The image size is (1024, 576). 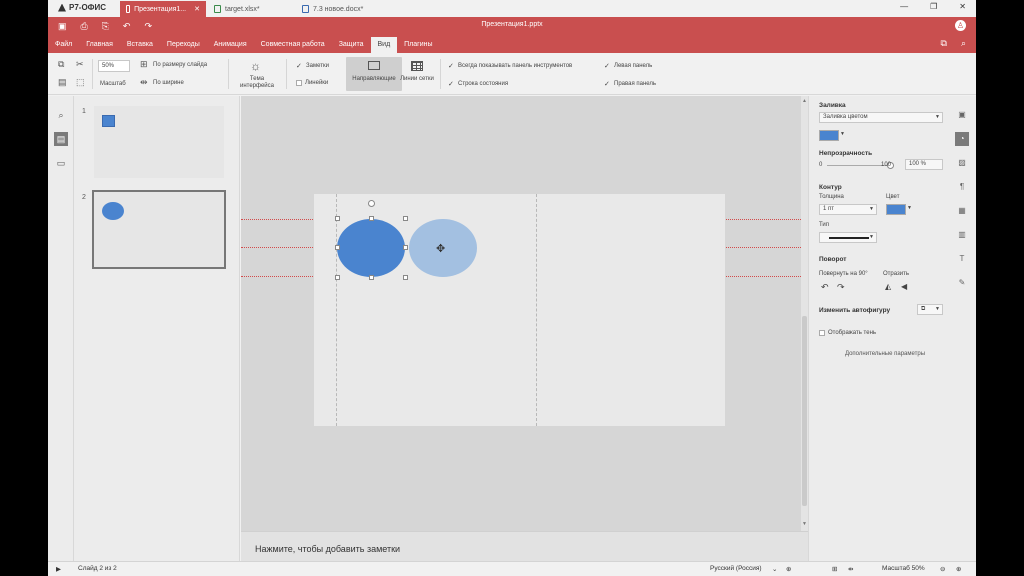 I want to click on status-bar-checkbox: ✓ Строка состояния, so click(x=478, y=84).